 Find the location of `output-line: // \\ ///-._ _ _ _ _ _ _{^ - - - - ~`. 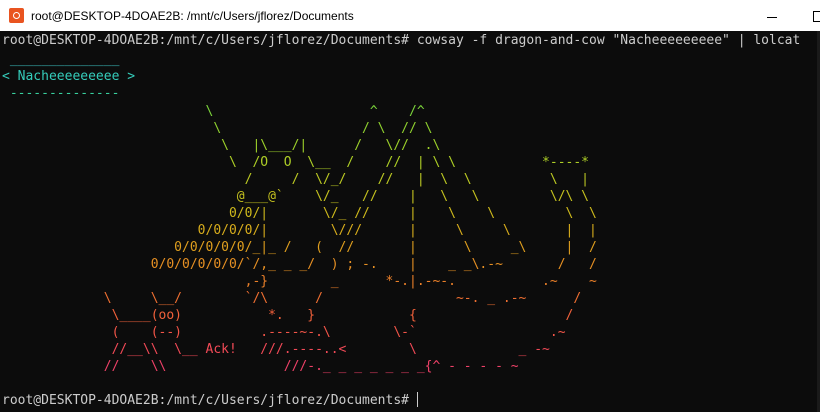

output-line: // \\ ///-._ _ _ _ _ _ _{^ - - - - ~ is located at coordinates (260, 366).